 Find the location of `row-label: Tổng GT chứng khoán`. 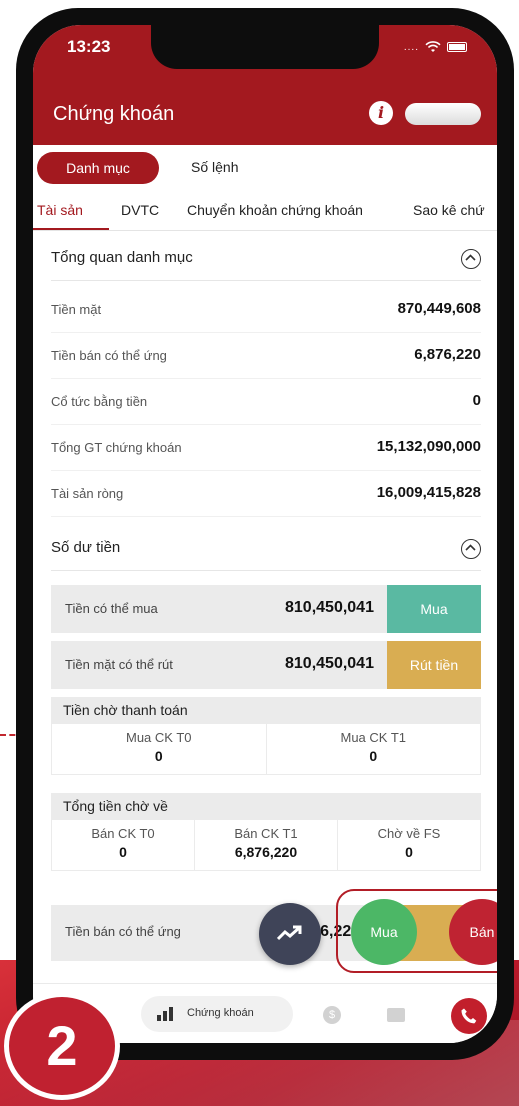

row-label: Tổng GT chứng khoán is located at coordinates (116, 447).